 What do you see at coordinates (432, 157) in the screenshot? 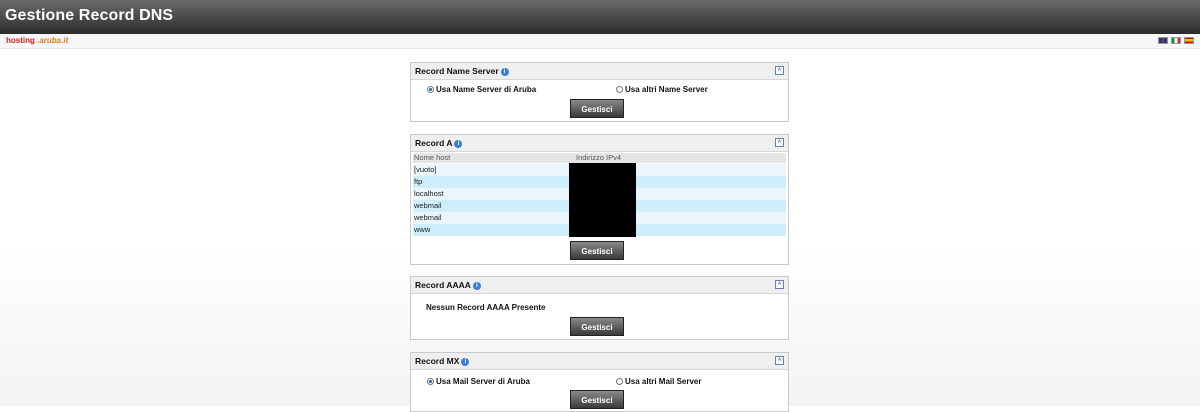
I see `col-hostname: Nome host` at bounding box center [432, 157].